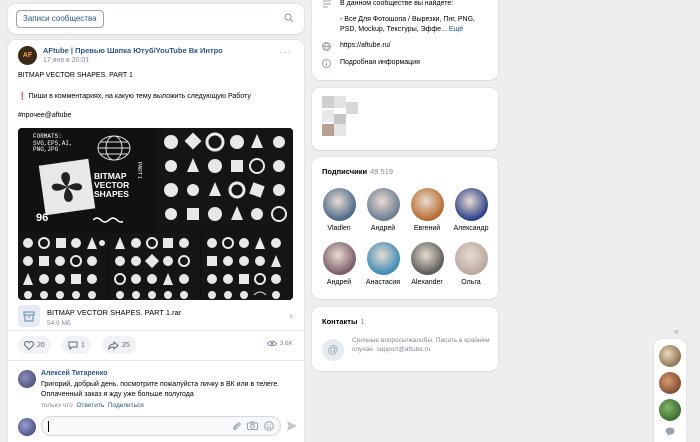 The height and width of the screenshot is (442, 700). What do you see at coordinates (139, 170) in the screenshot?
I see `preview-part-text: PART 1` at bounding box center [139, 170].